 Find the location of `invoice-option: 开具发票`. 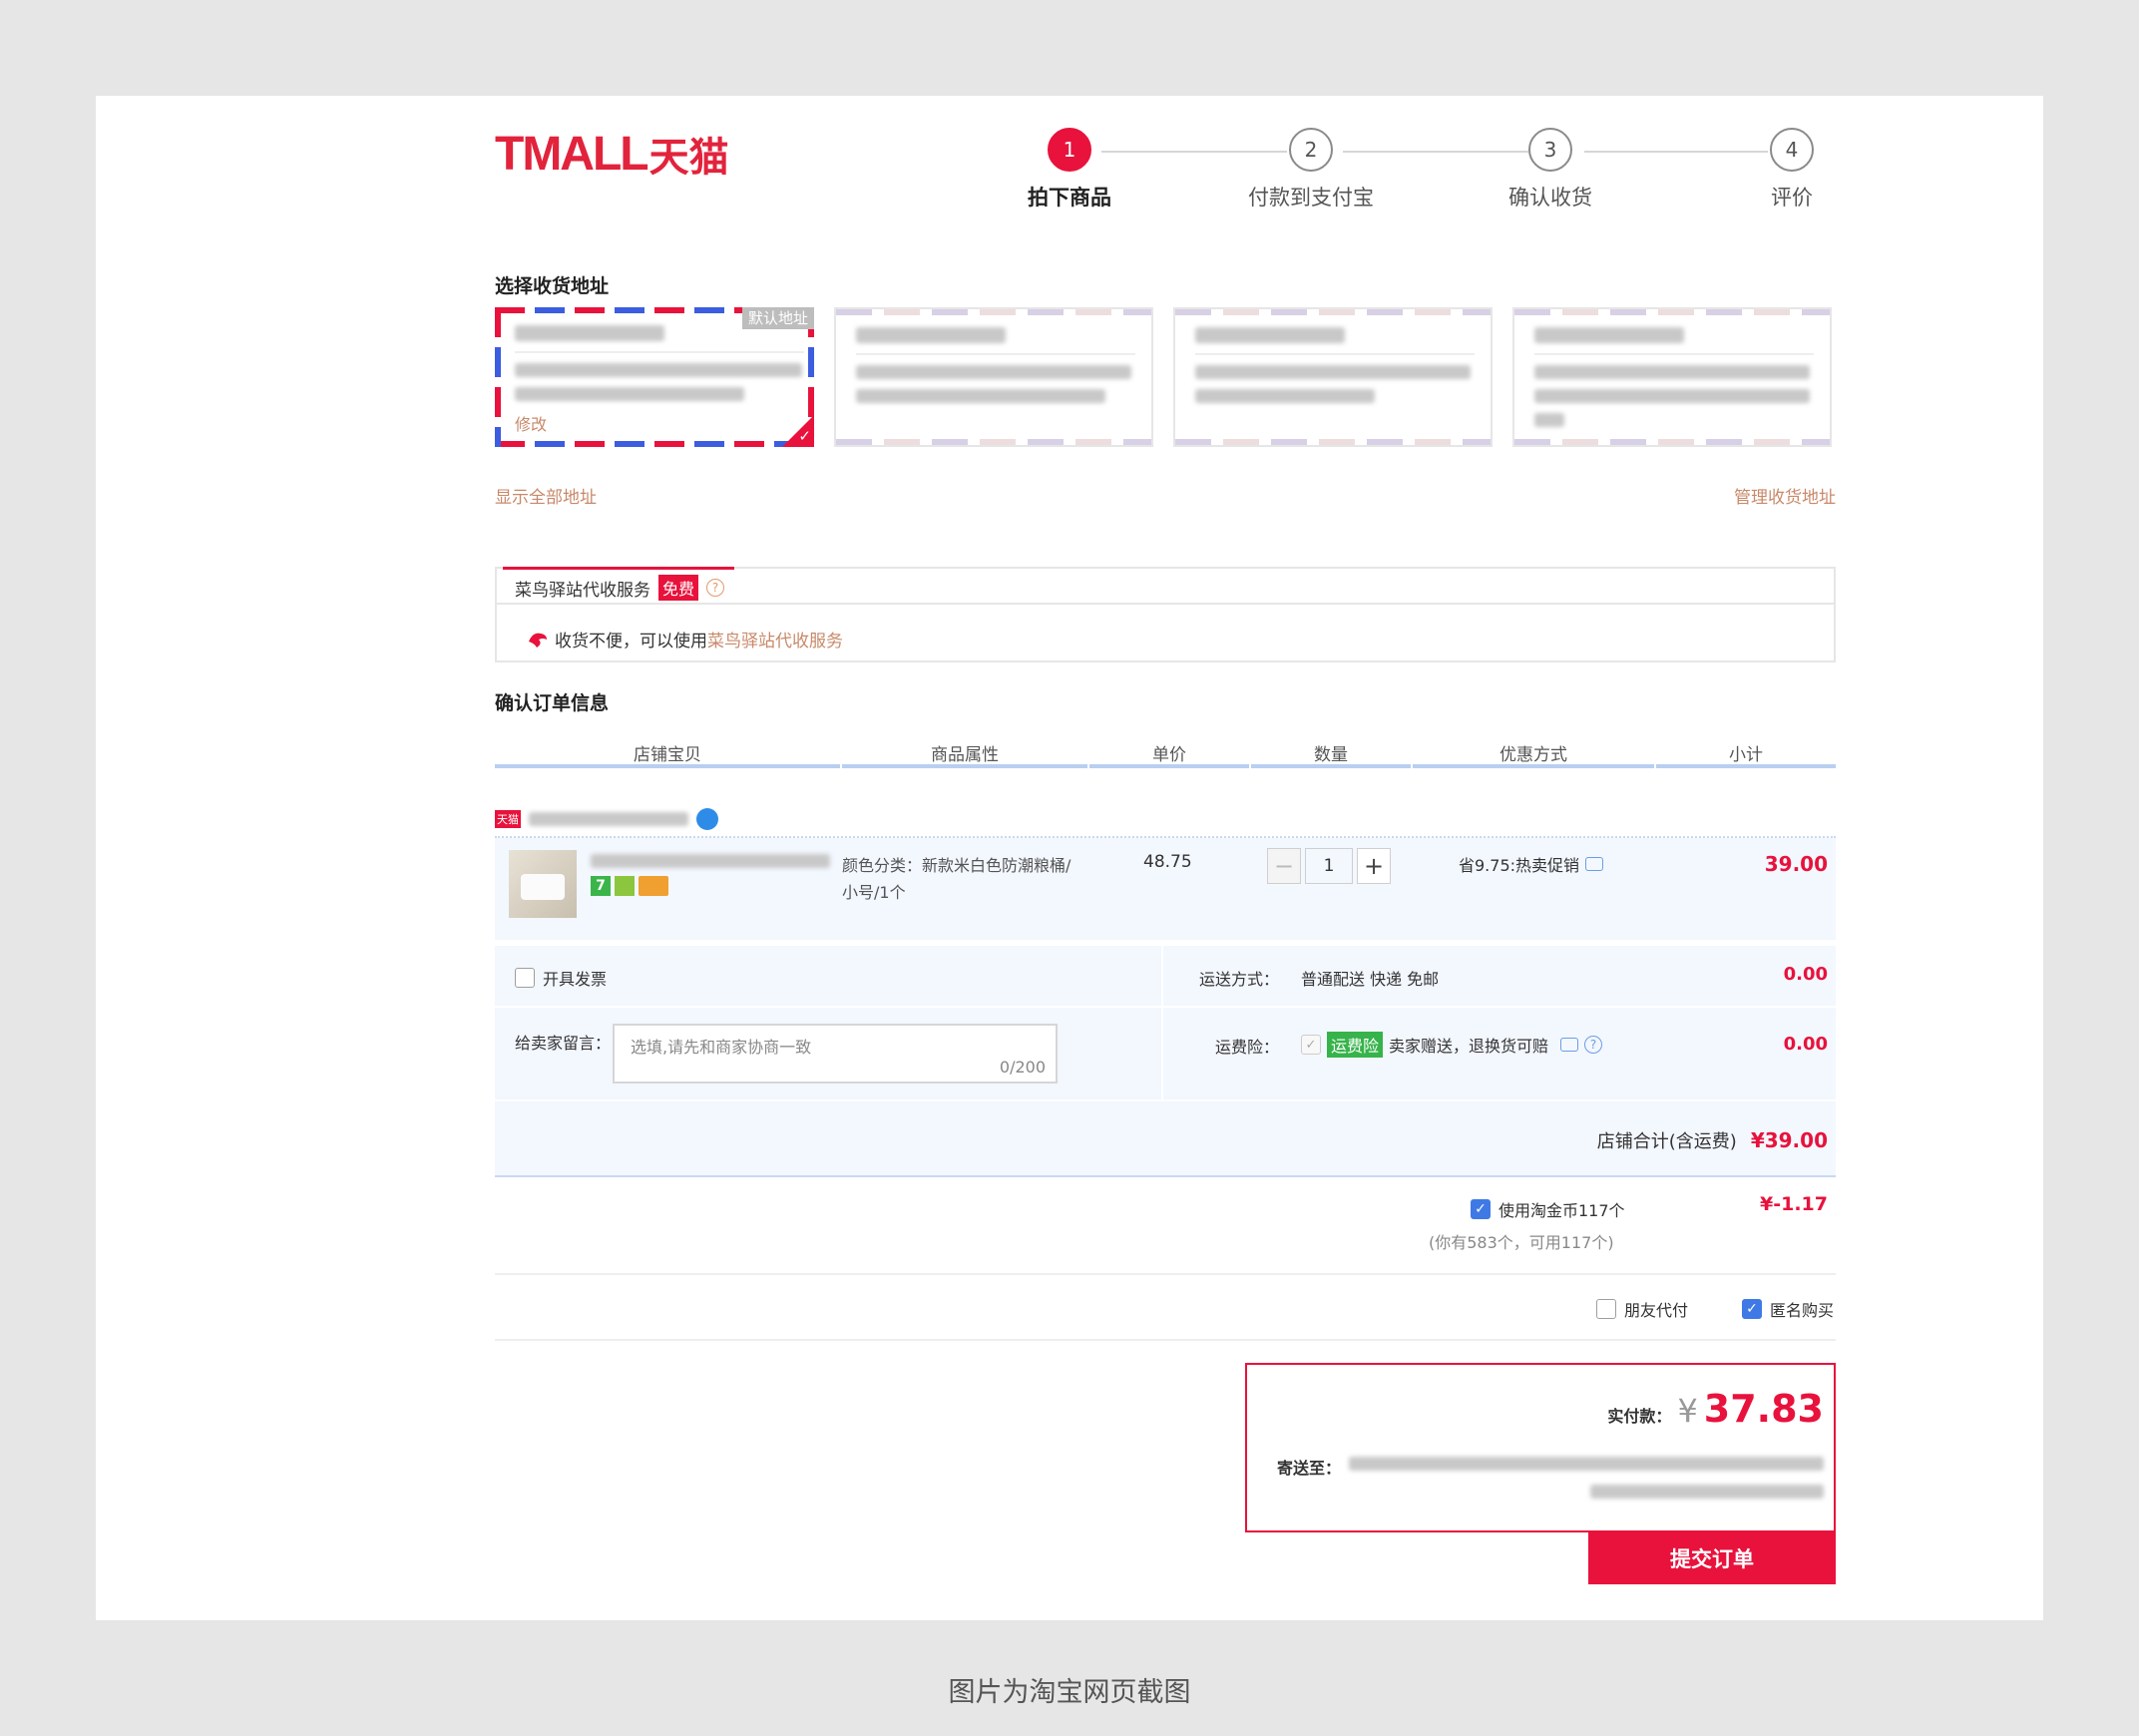

invoice-option: 开具发票 is located at coordinates (561, 978).